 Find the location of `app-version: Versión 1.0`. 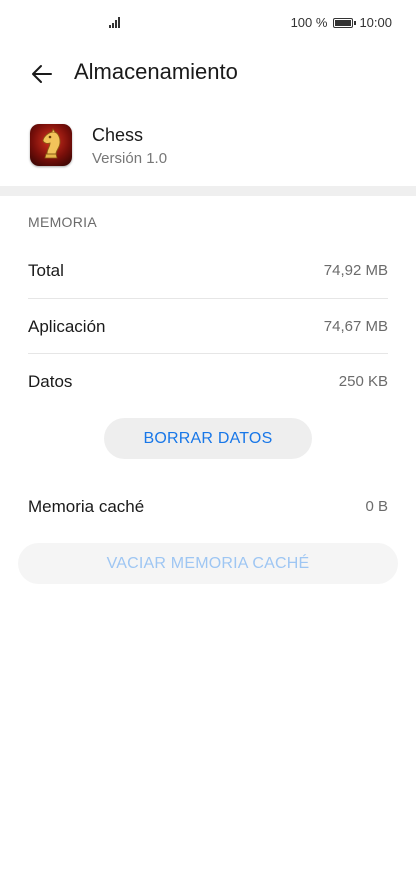

app-version: Versión 1.0 is located at coordinates (130, 158).